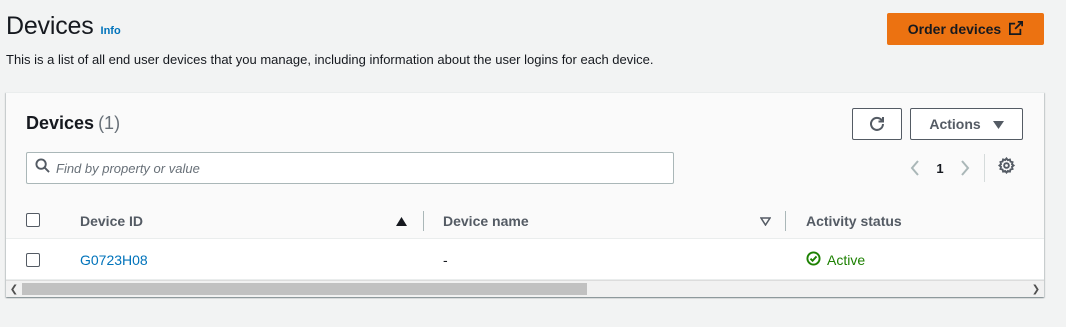  I want to click on sort-ascending-icon, so click(401, 221).